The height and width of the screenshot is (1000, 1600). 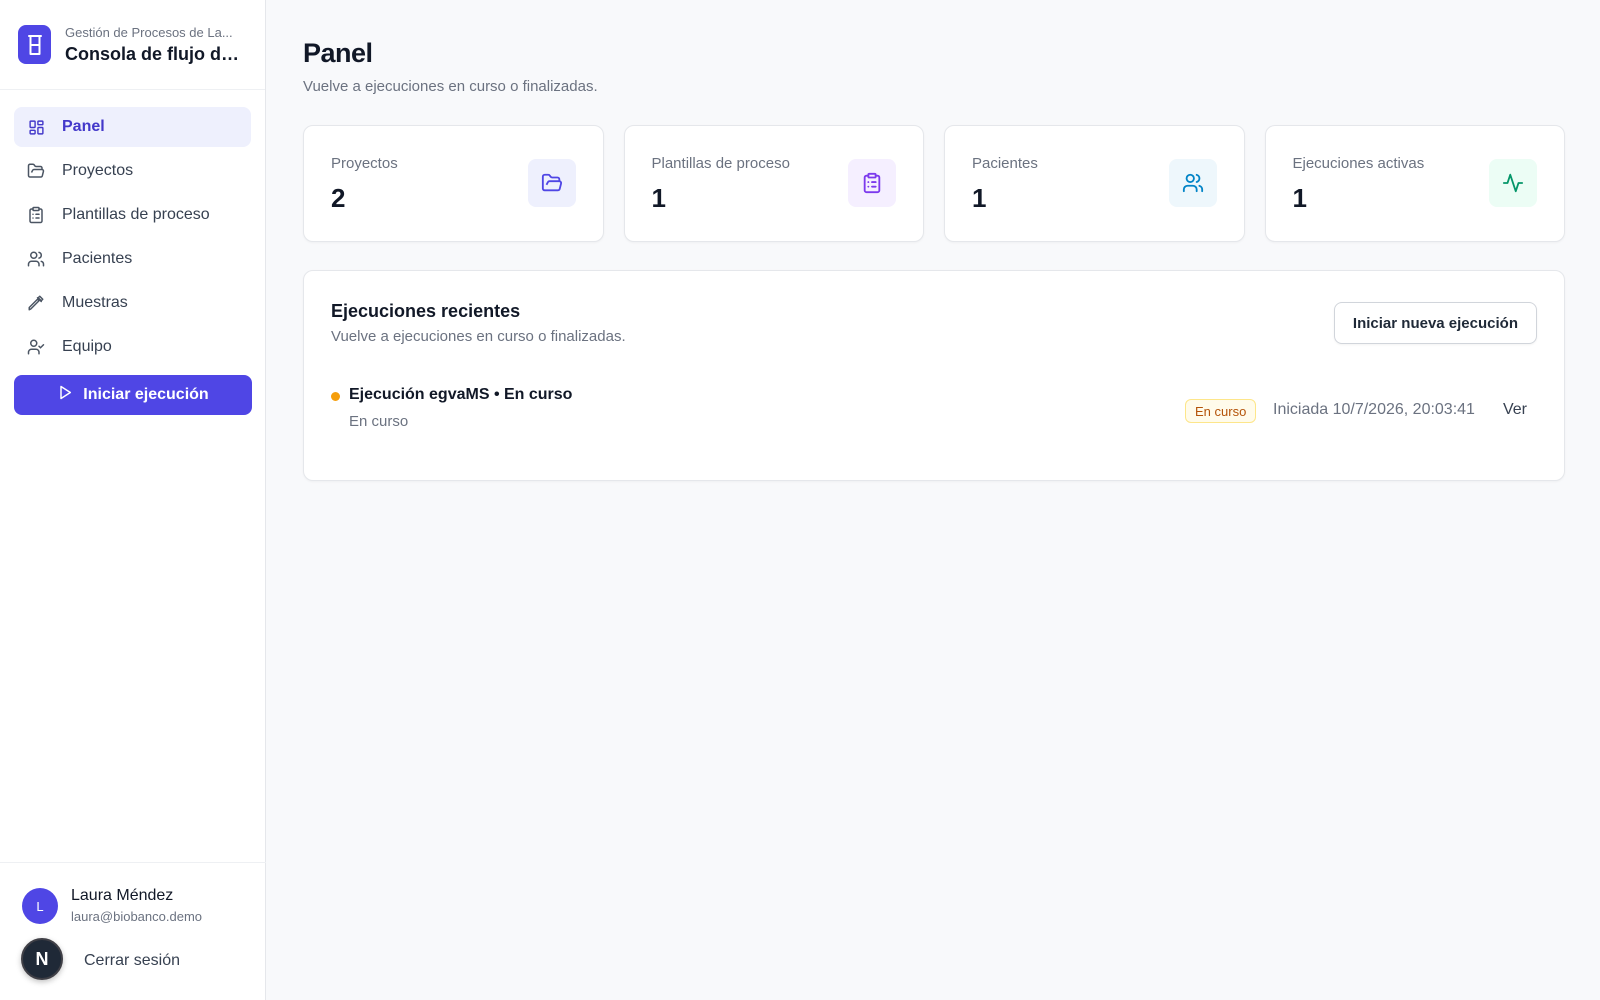 What do you see at coordinates (1435, 323) in the screenshot?
I see `new-run-button: Iniciar nueva ejecución` at bounding box center [1435, 323].